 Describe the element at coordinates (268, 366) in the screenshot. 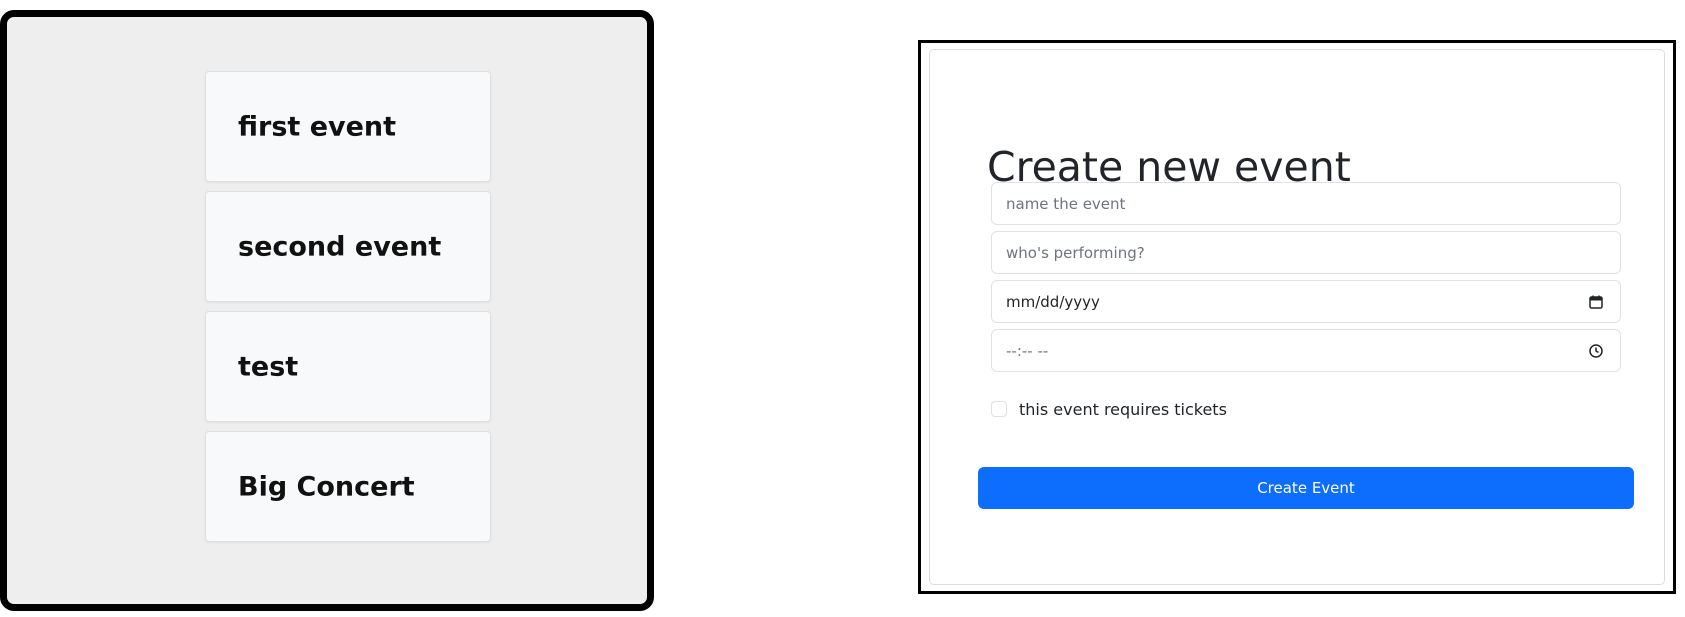

I see `event-title: test` at that location.